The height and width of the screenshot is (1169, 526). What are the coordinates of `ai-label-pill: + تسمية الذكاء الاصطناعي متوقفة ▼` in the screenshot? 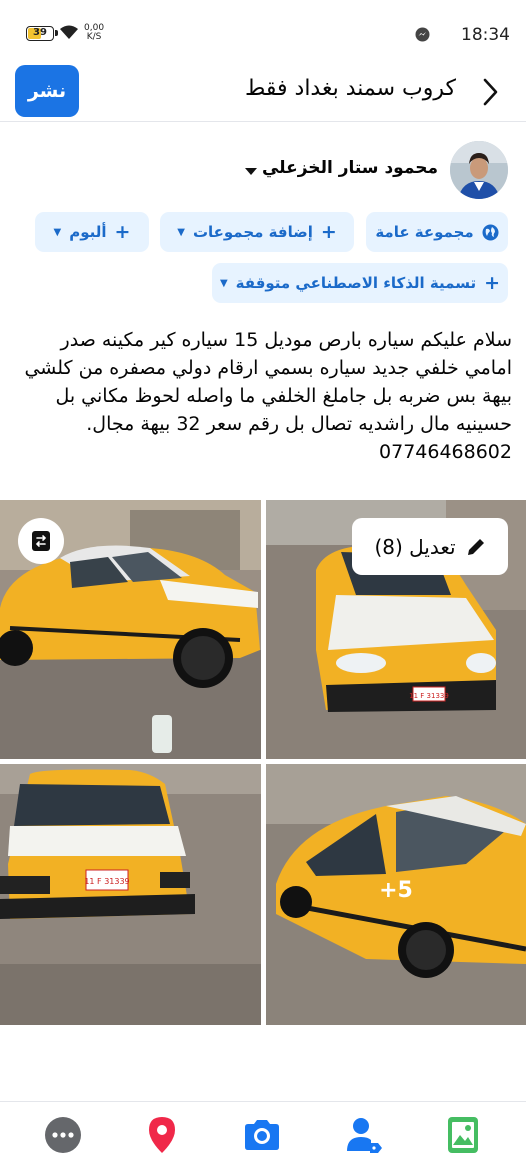 It's located at (360, 283).